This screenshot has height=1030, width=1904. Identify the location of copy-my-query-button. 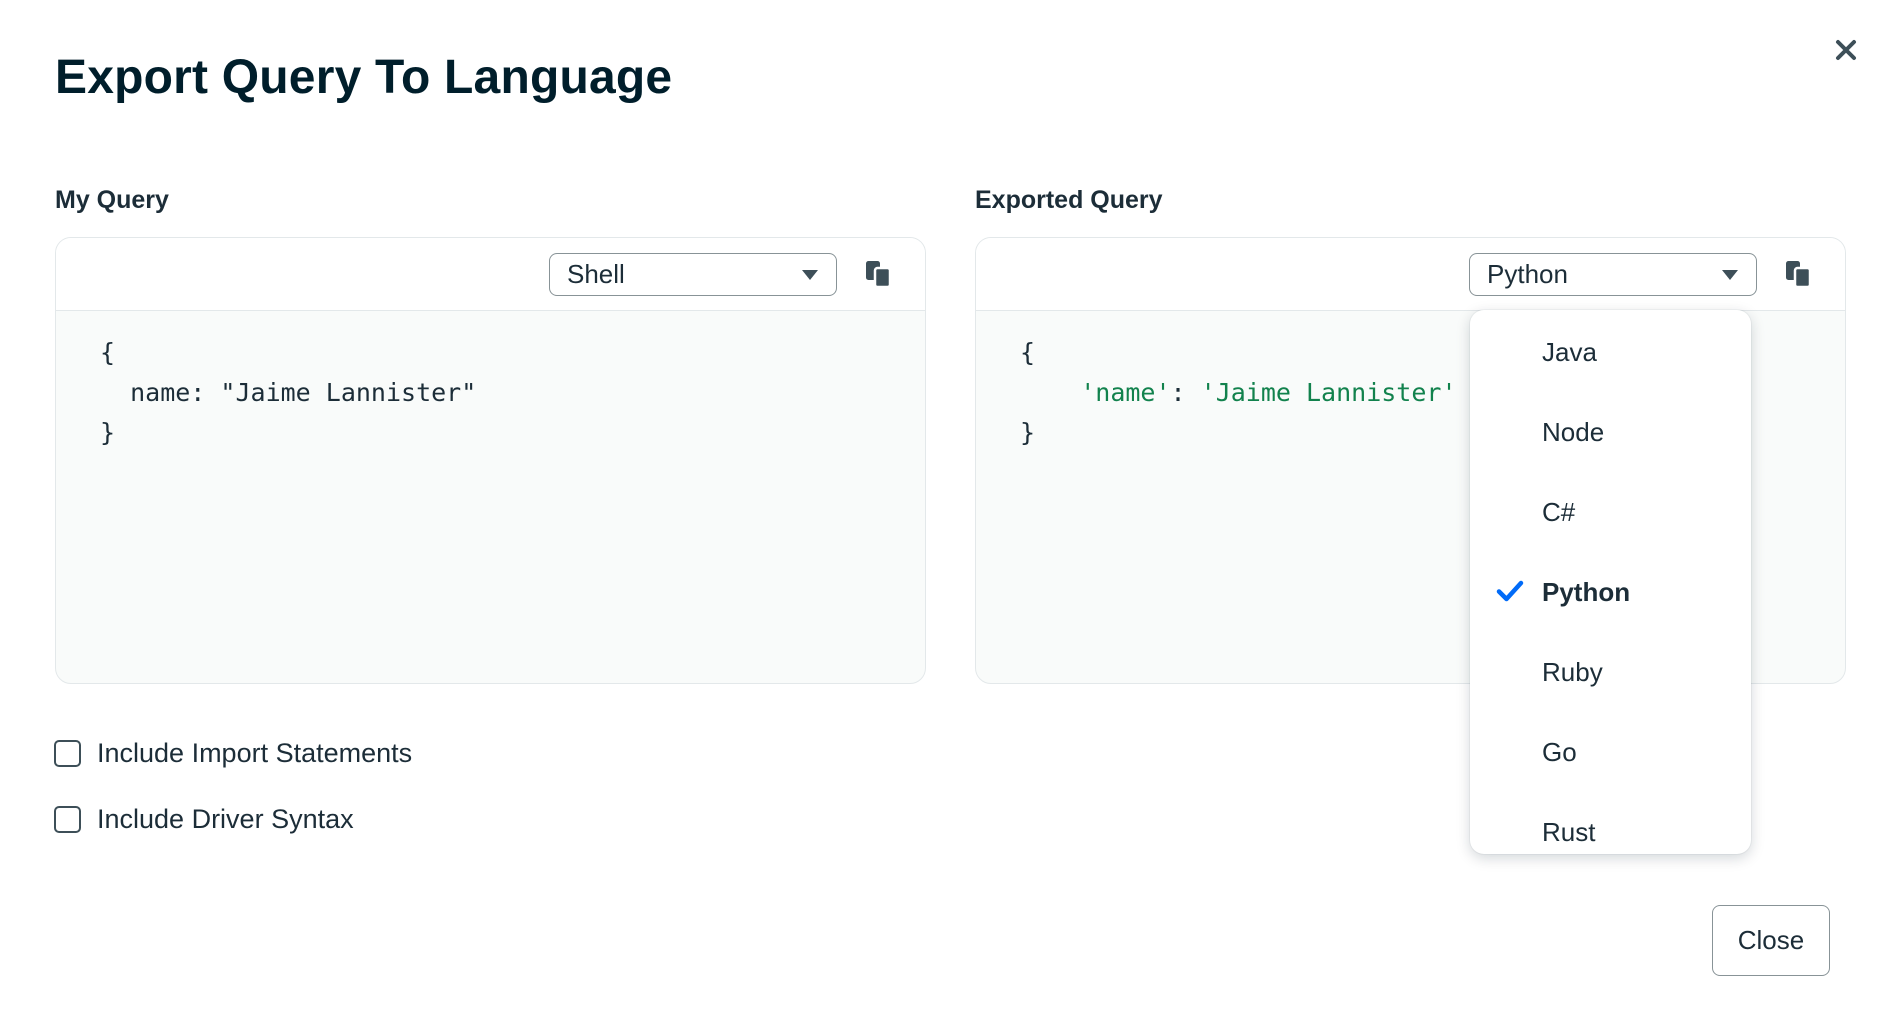
(879, 274).